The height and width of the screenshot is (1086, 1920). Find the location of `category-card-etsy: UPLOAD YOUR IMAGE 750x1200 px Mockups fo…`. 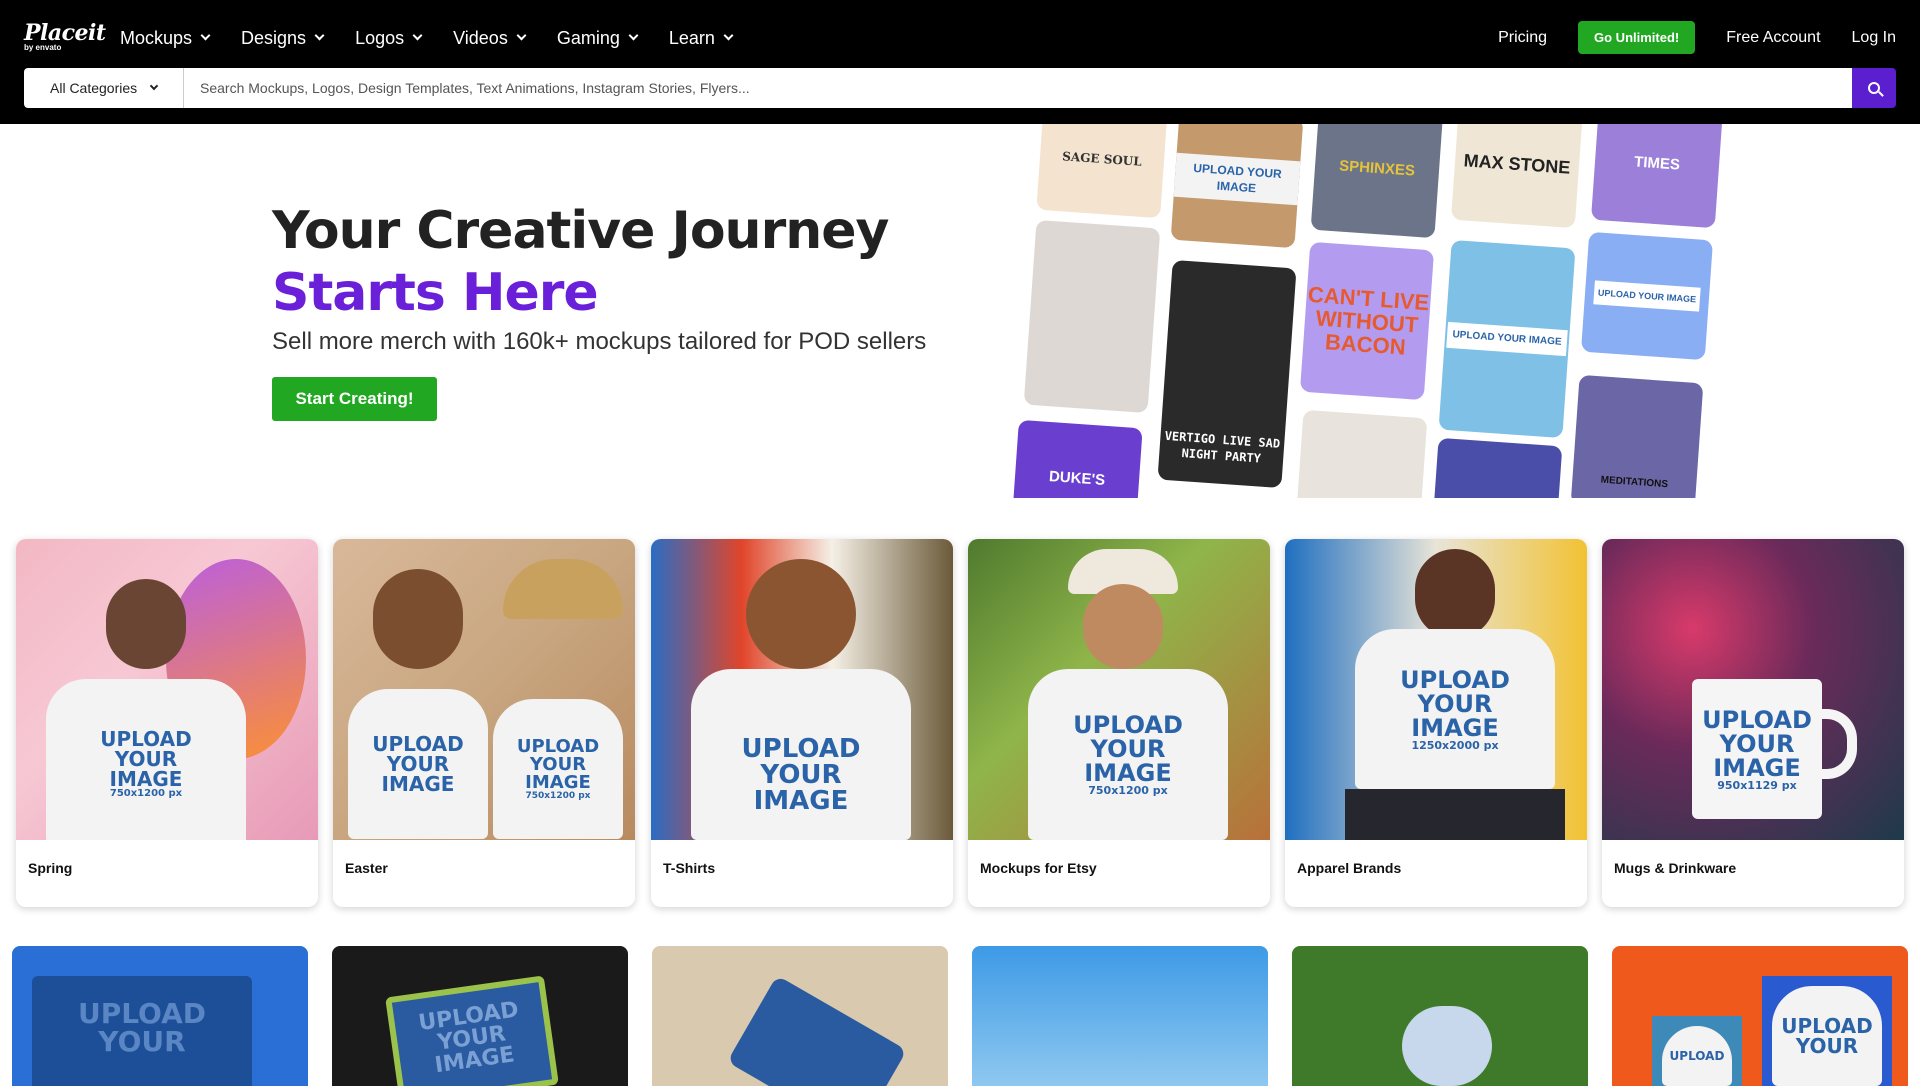

category-card-etsy: UPLOAD YOUR IMAGE 750x1200 px Mockups fo… is located at coordinates (1119, 723).